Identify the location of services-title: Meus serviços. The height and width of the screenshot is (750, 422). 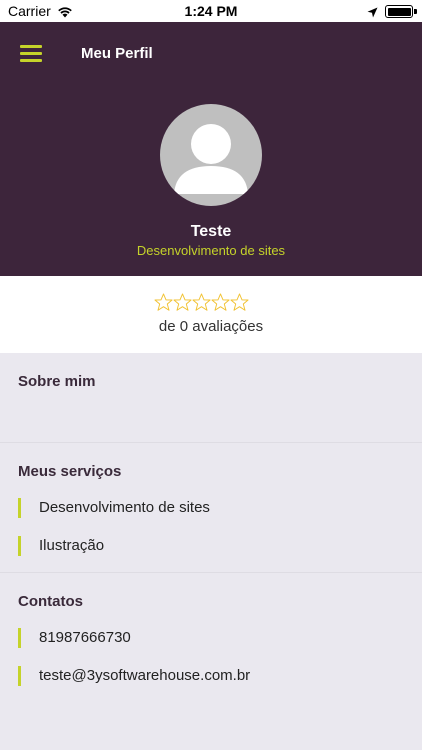
(70, 471).